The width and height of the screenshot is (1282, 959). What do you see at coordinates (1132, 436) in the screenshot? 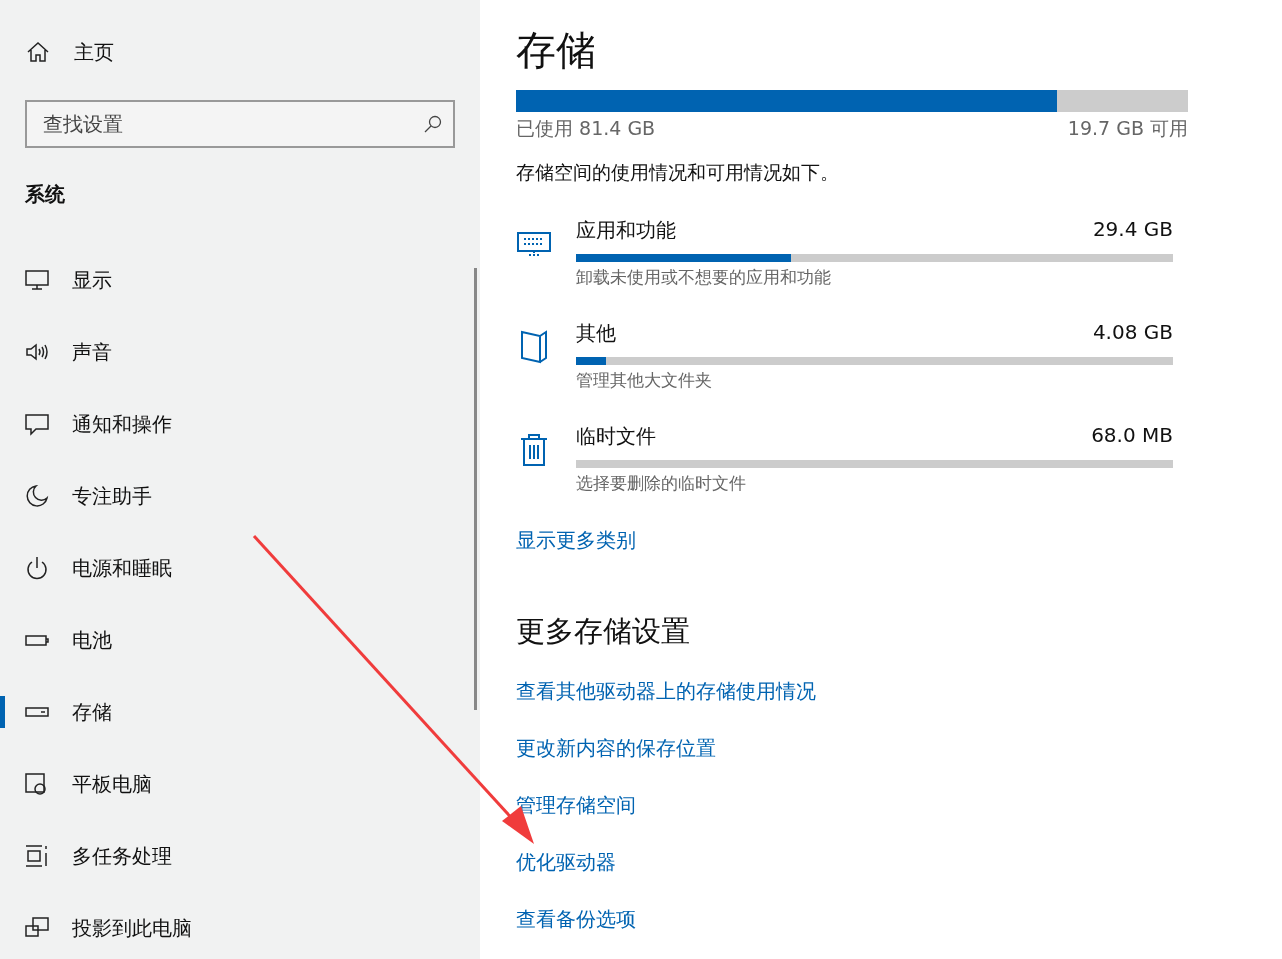
I see `category-size: 68.0 MB` at bounding box center [1132, 436].